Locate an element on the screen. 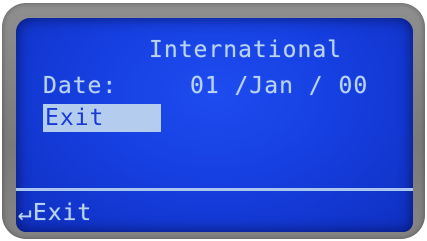 This screenshot has width=427, height=241. footer-exit-hint: ↵Exit is located at coordinates (55, 213).